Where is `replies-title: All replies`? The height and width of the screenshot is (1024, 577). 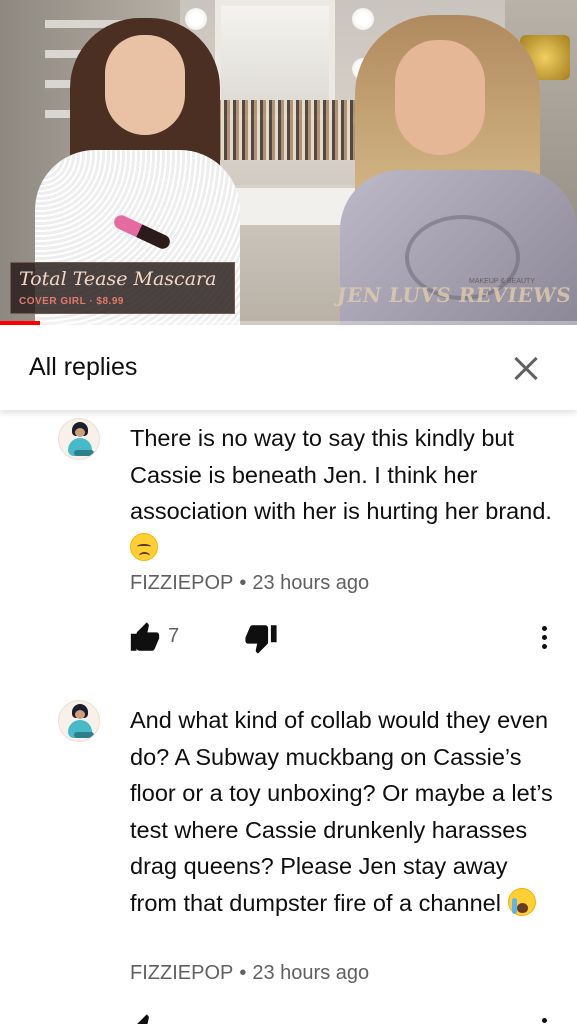 replies-title: All replies is located at coordinates (83, 367).